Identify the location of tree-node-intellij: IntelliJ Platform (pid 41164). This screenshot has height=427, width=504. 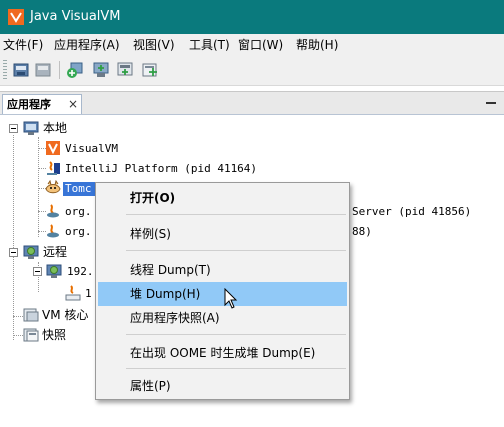
(151, 168).